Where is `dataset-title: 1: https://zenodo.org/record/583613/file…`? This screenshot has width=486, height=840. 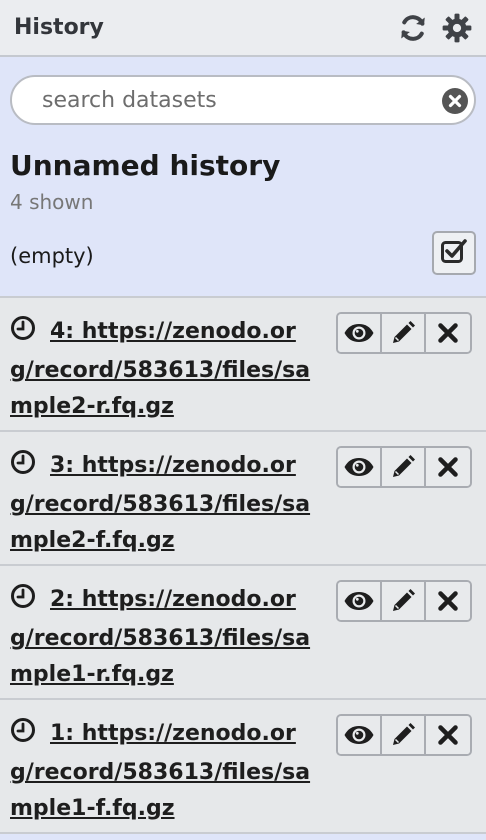
dataset-title: 1: https://zenodo.org/record/583613/file… is located at coordinates (160, 771).